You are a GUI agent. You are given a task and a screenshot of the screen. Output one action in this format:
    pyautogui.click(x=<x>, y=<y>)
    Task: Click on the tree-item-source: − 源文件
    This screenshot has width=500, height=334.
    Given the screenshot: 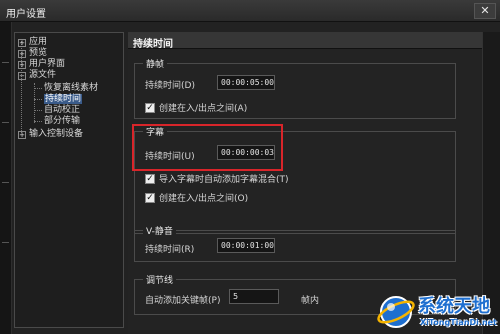 What is the action you would take?
    pyautogui.click(x=37, y=75)
    